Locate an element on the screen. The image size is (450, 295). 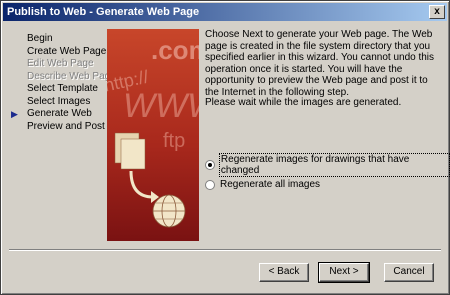
title-bar: Publish to Web - Generate Web Page x is located at coordinates (225, 12).